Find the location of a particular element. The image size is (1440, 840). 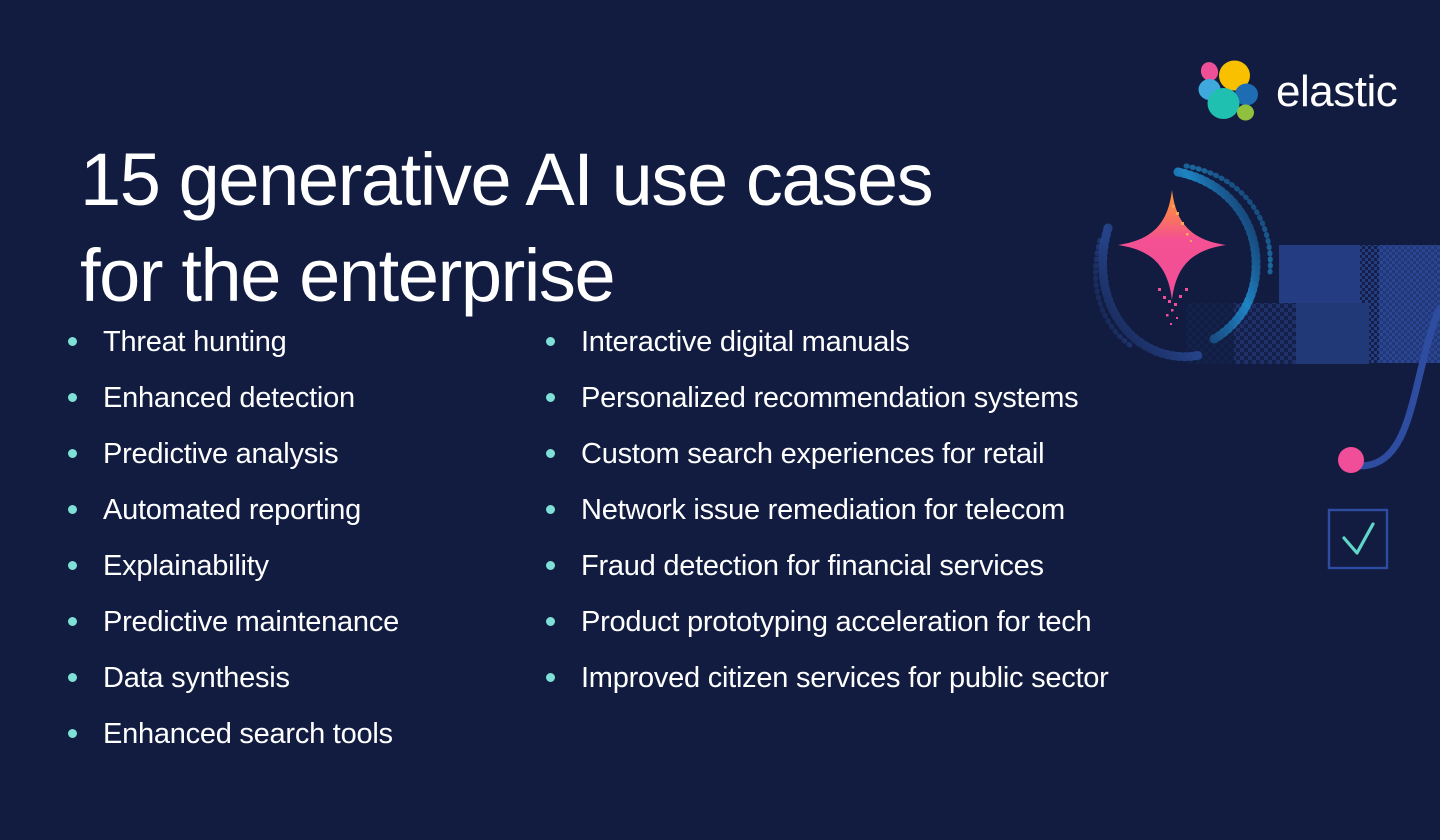

list-item-label: Automated reporting is located at coordinates (232, 510).